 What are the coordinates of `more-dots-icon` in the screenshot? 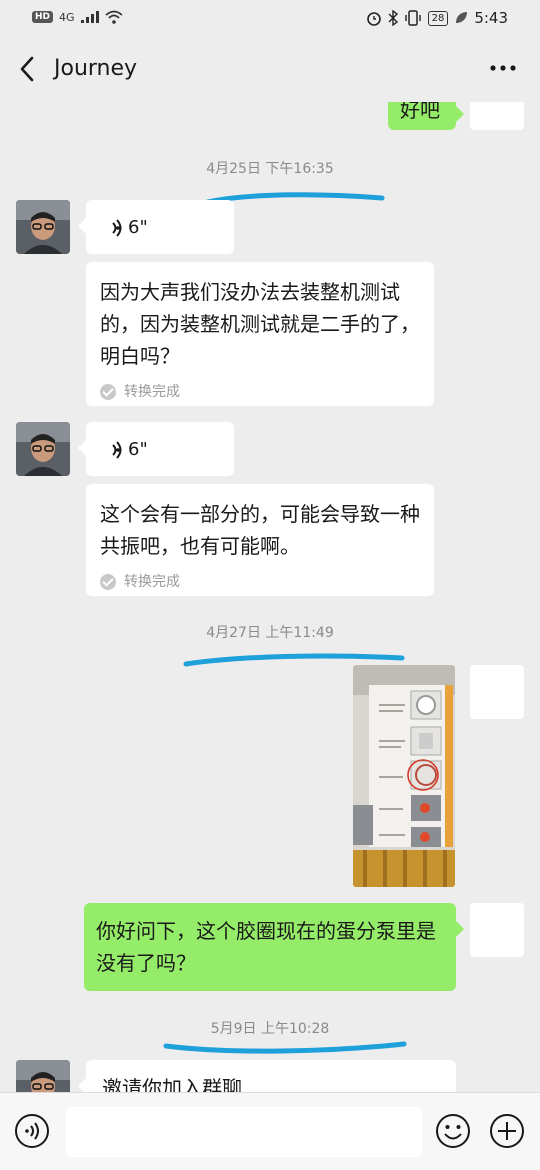 It's located at (503, 68).